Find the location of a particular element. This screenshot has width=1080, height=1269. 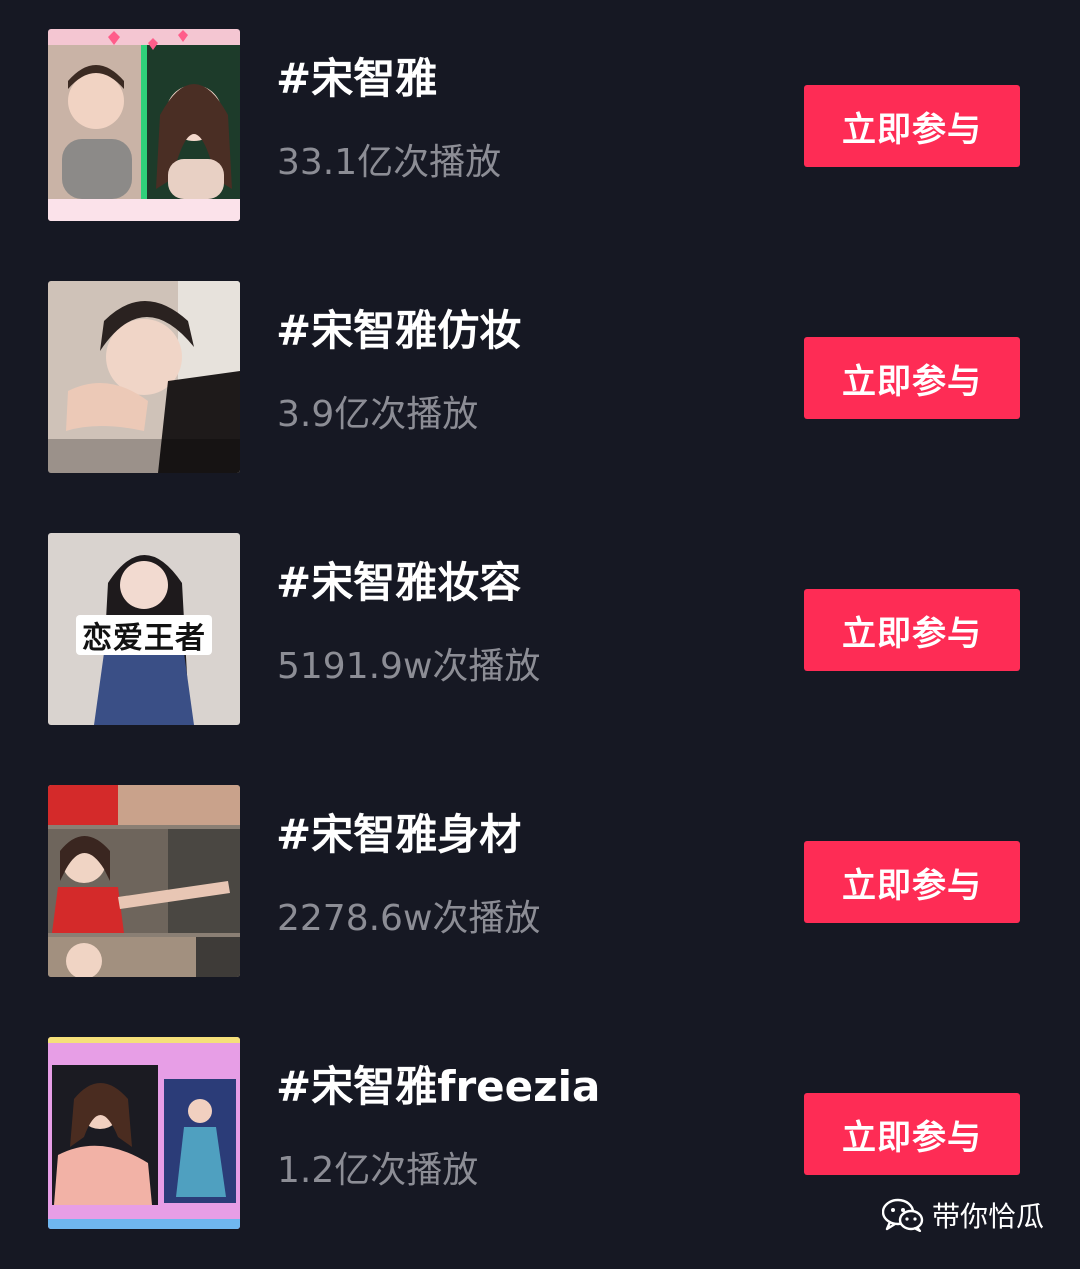

view-count: 33.1亿次播放 is located at coordinates (389, 162).